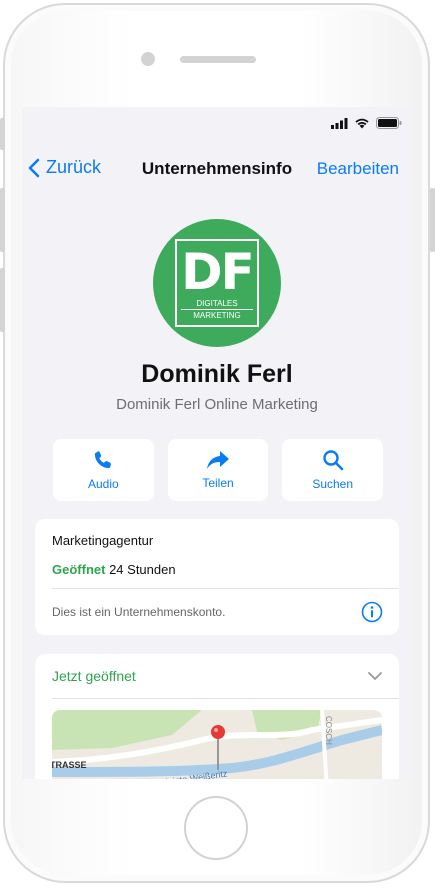 The height and width of the screenshot is (888, 435). What do you see at coordinates (339, 123) in the screenshot?
I see `signal-icon` at bounding box center [339, 123].